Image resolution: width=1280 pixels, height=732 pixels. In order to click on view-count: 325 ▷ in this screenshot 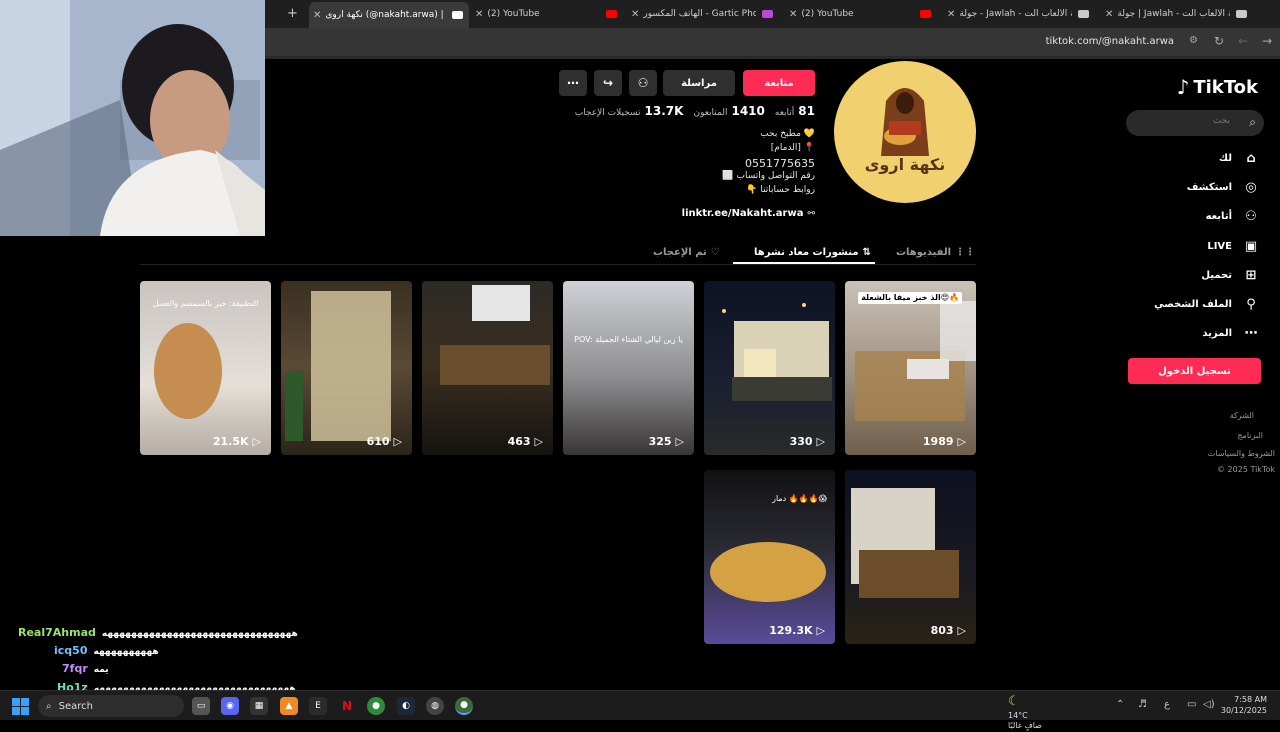, I will do `click(666, 441)`.